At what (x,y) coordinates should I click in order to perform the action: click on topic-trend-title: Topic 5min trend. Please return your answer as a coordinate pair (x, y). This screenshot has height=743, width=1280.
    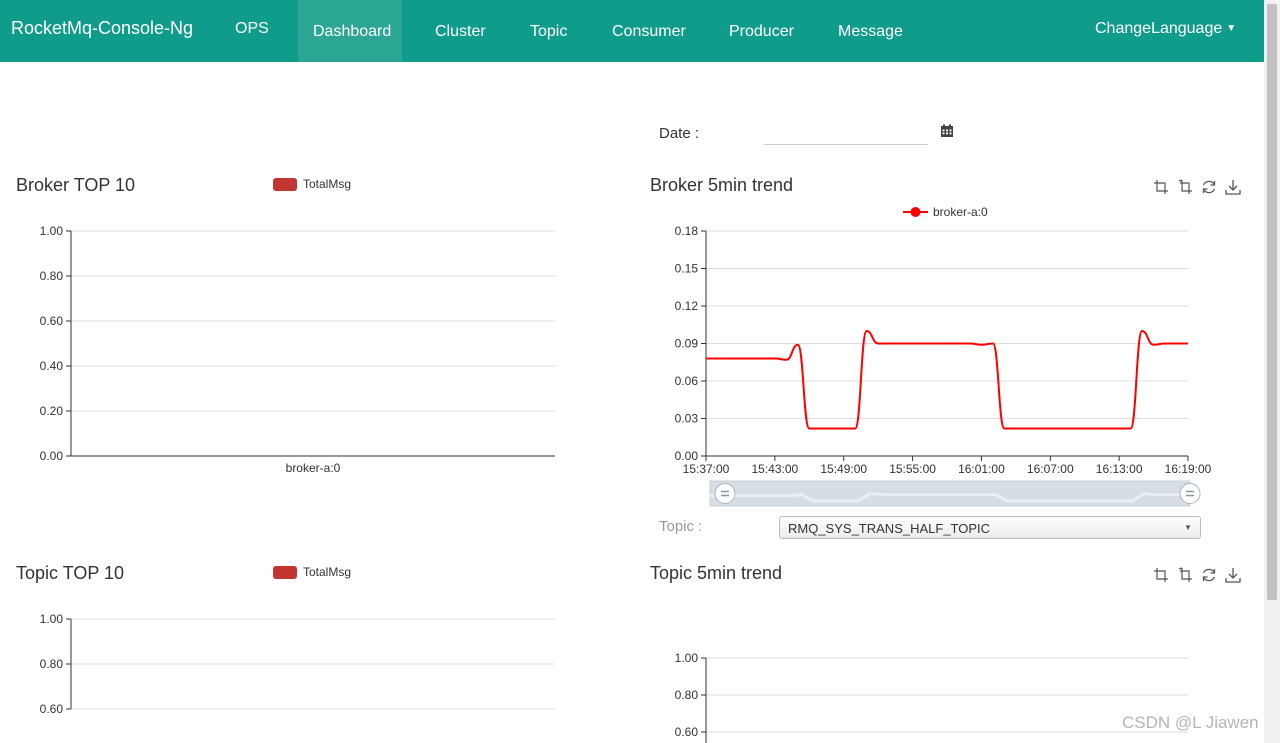
    Looking at the image, I should click on (716, 573).